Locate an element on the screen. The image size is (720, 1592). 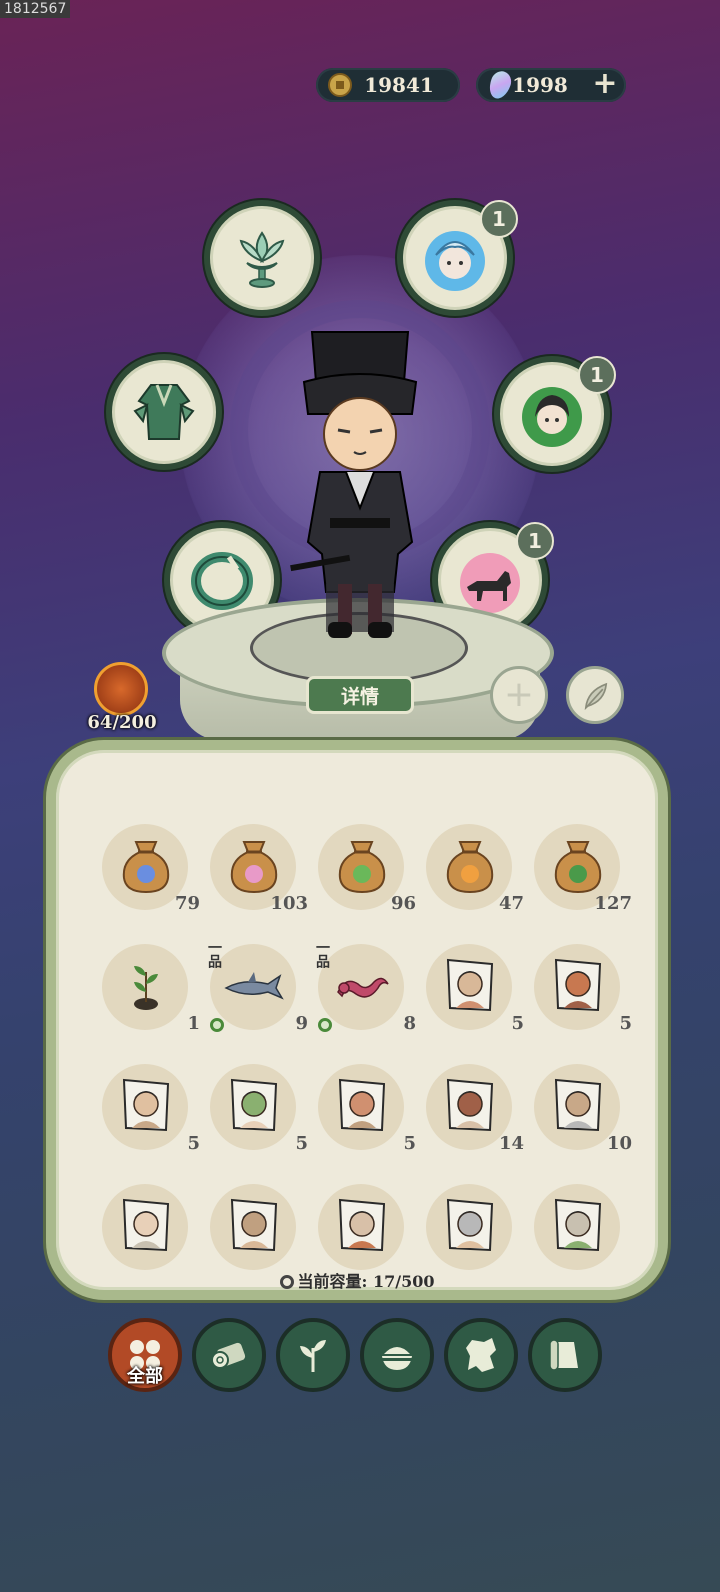
item-count: 10 is located at coordinates (619, 1143).